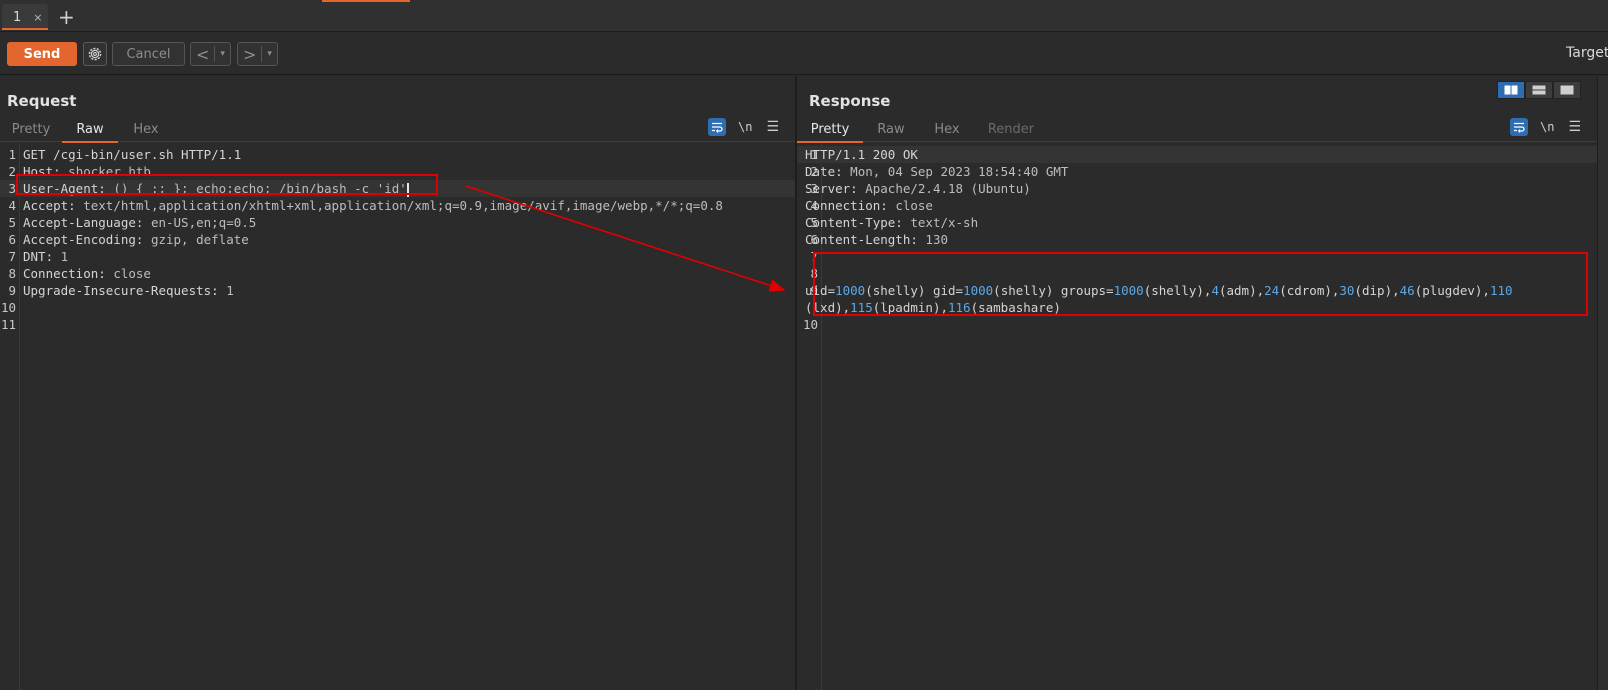 The height and width of the screenshot is (690, 1608). Describe the element at coordinates (37, 17) in the screenshot. I see `close-icon: ×` at that location.